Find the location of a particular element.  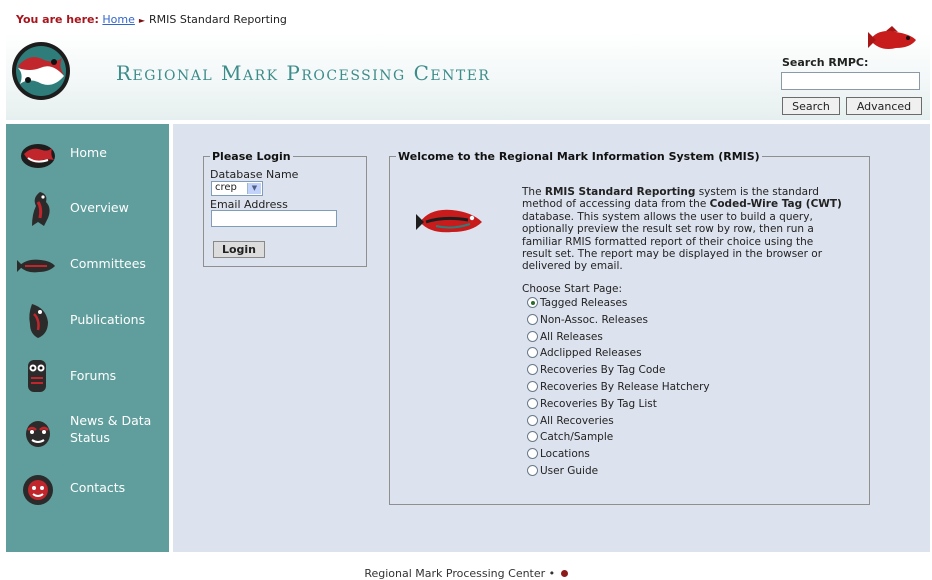

login-button: Login is located at coordinates (239, 249).